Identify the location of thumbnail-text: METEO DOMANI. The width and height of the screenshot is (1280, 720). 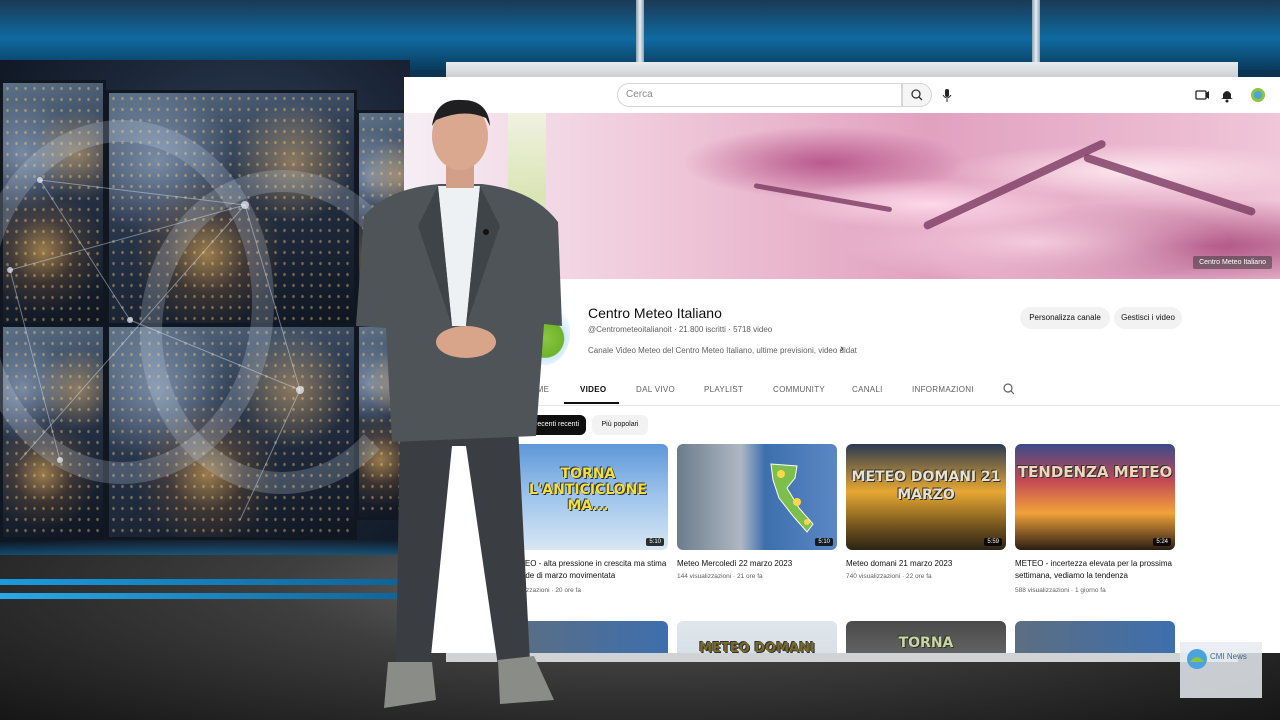
(757, 647).